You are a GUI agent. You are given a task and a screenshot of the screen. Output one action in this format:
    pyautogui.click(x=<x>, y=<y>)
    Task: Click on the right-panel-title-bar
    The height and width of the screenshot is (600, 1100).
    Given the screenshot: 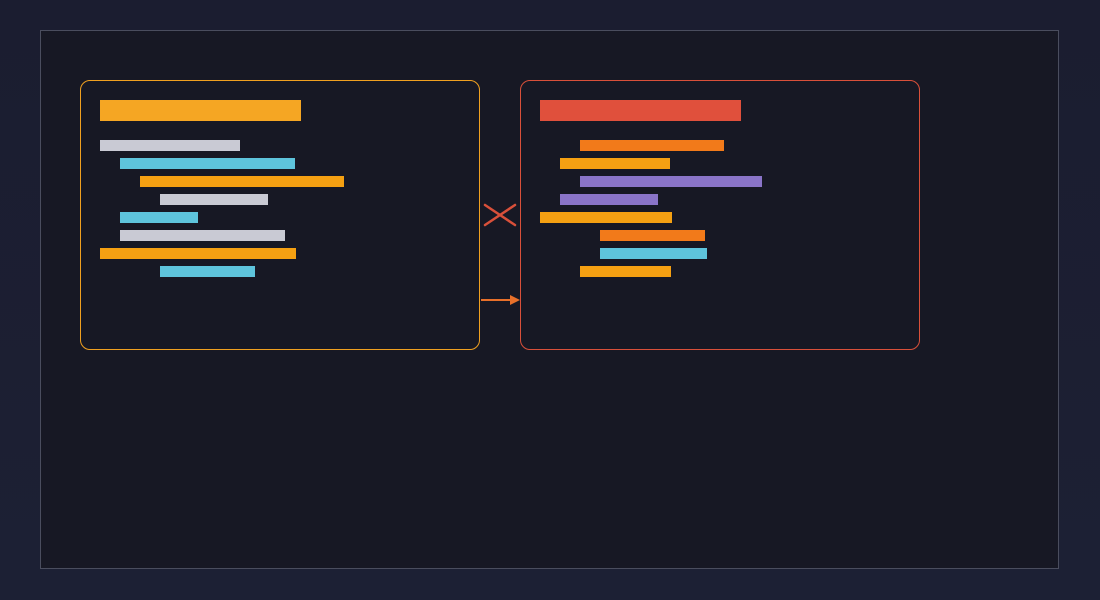 What is the action you would take?
    pyautogui.click(x=640, y=110)
    